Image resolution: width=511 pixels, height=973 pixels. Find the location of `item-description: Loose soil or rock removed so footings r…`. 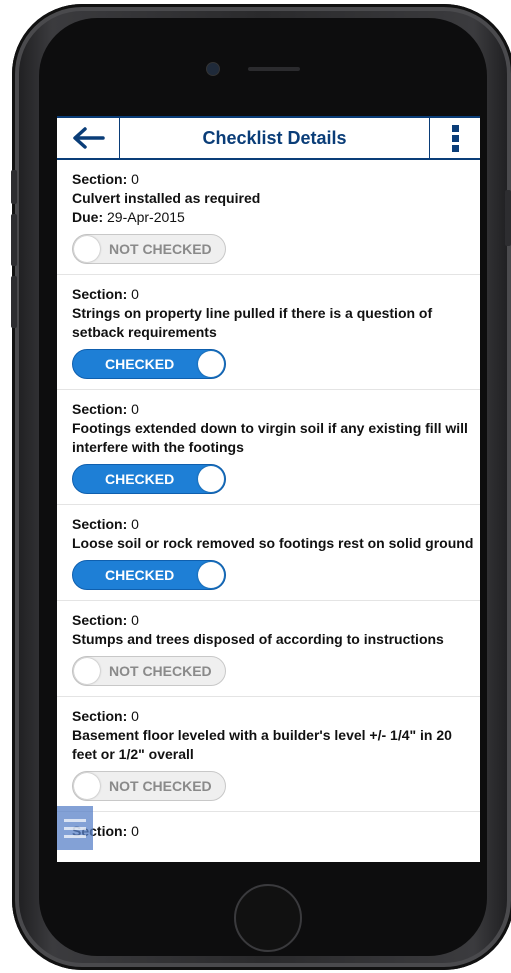

item-description: Loose soil or rock removed so footings r… is located at coordinates (273, 543).